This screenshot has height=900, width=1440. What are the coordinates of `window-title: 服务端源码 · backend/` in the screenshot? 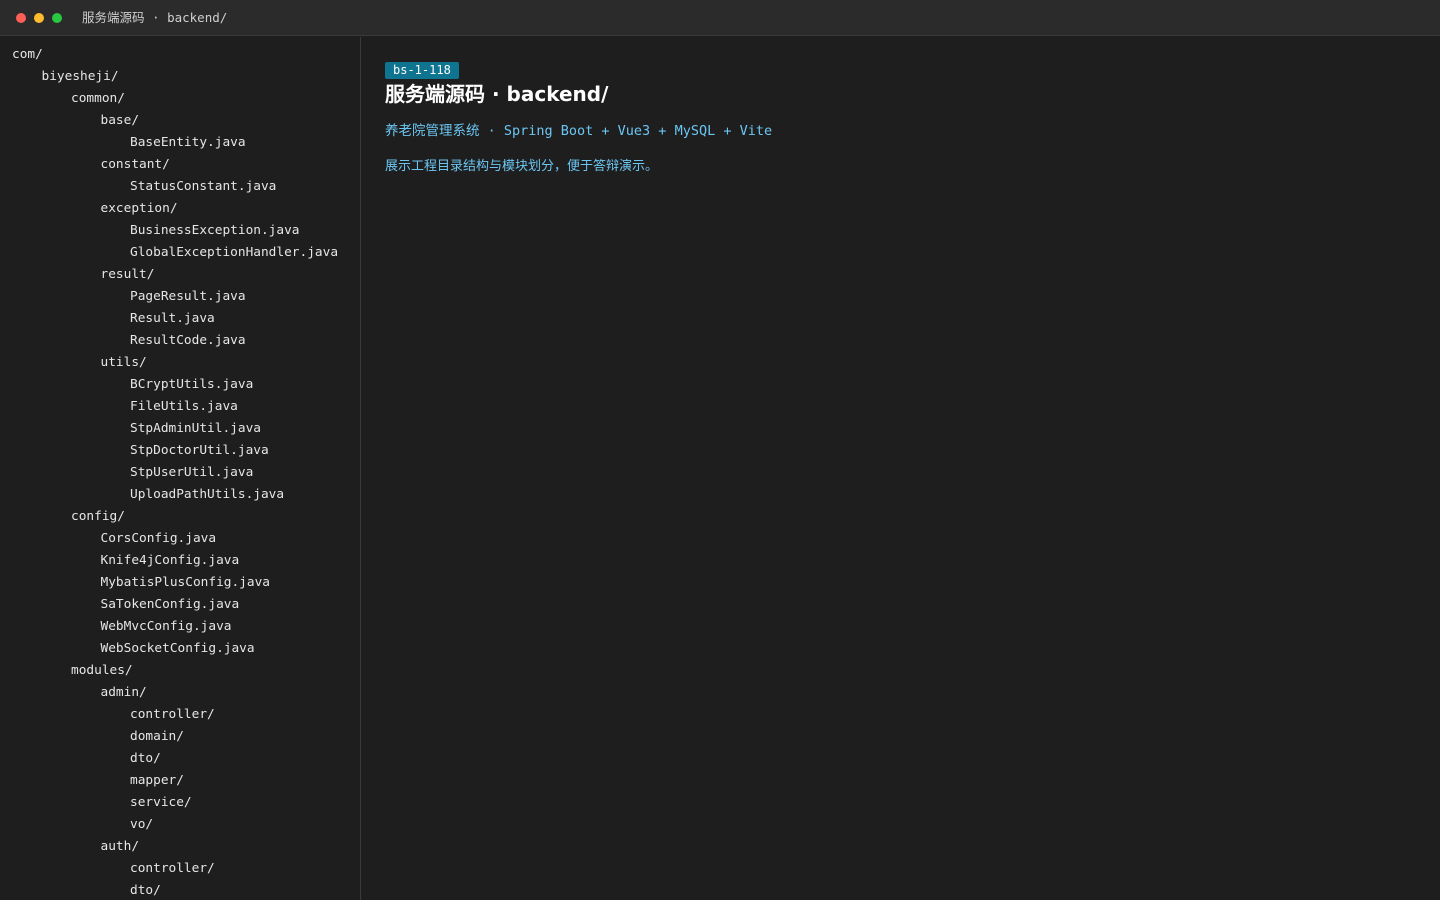 It's located at (155, 17).